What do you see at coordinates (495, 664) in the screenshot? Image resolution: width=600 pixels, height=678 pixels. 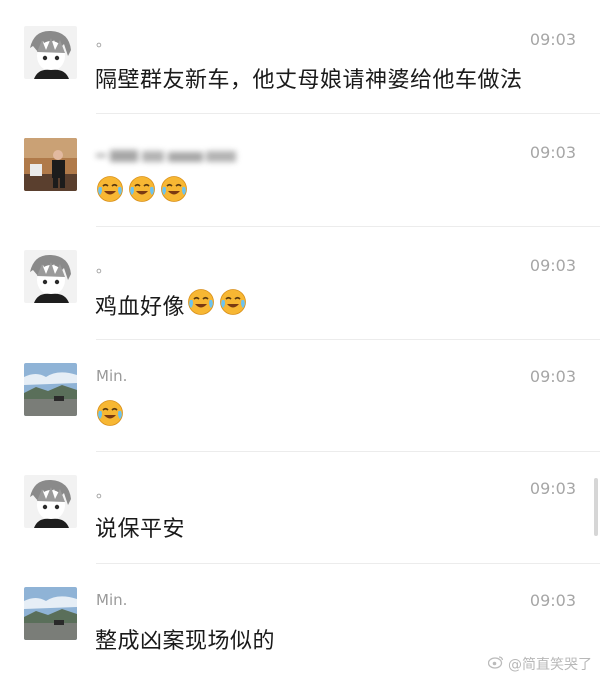 I see `weibo-logo-icon` at bounding box center [495, 664].